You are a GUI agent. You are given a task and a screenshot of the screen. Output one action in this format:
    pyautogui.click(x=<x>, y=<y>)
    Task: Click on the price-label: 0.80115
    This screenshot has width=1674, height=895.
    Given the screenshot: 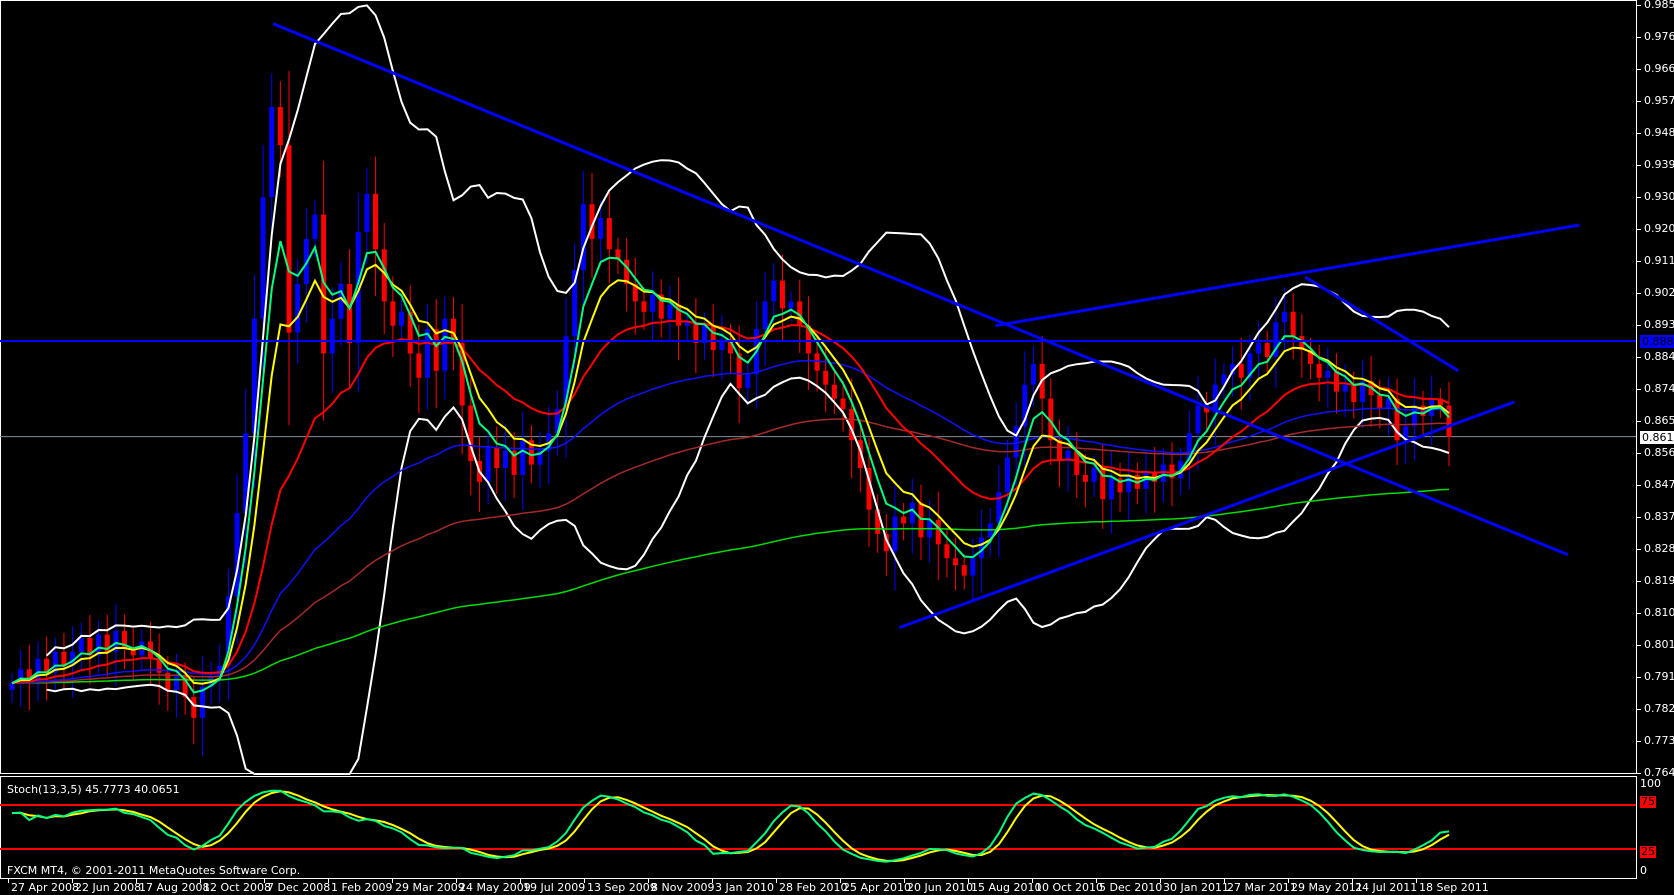 What is the action you would take?
    pyautogui.click(x=1659, y=644)
    